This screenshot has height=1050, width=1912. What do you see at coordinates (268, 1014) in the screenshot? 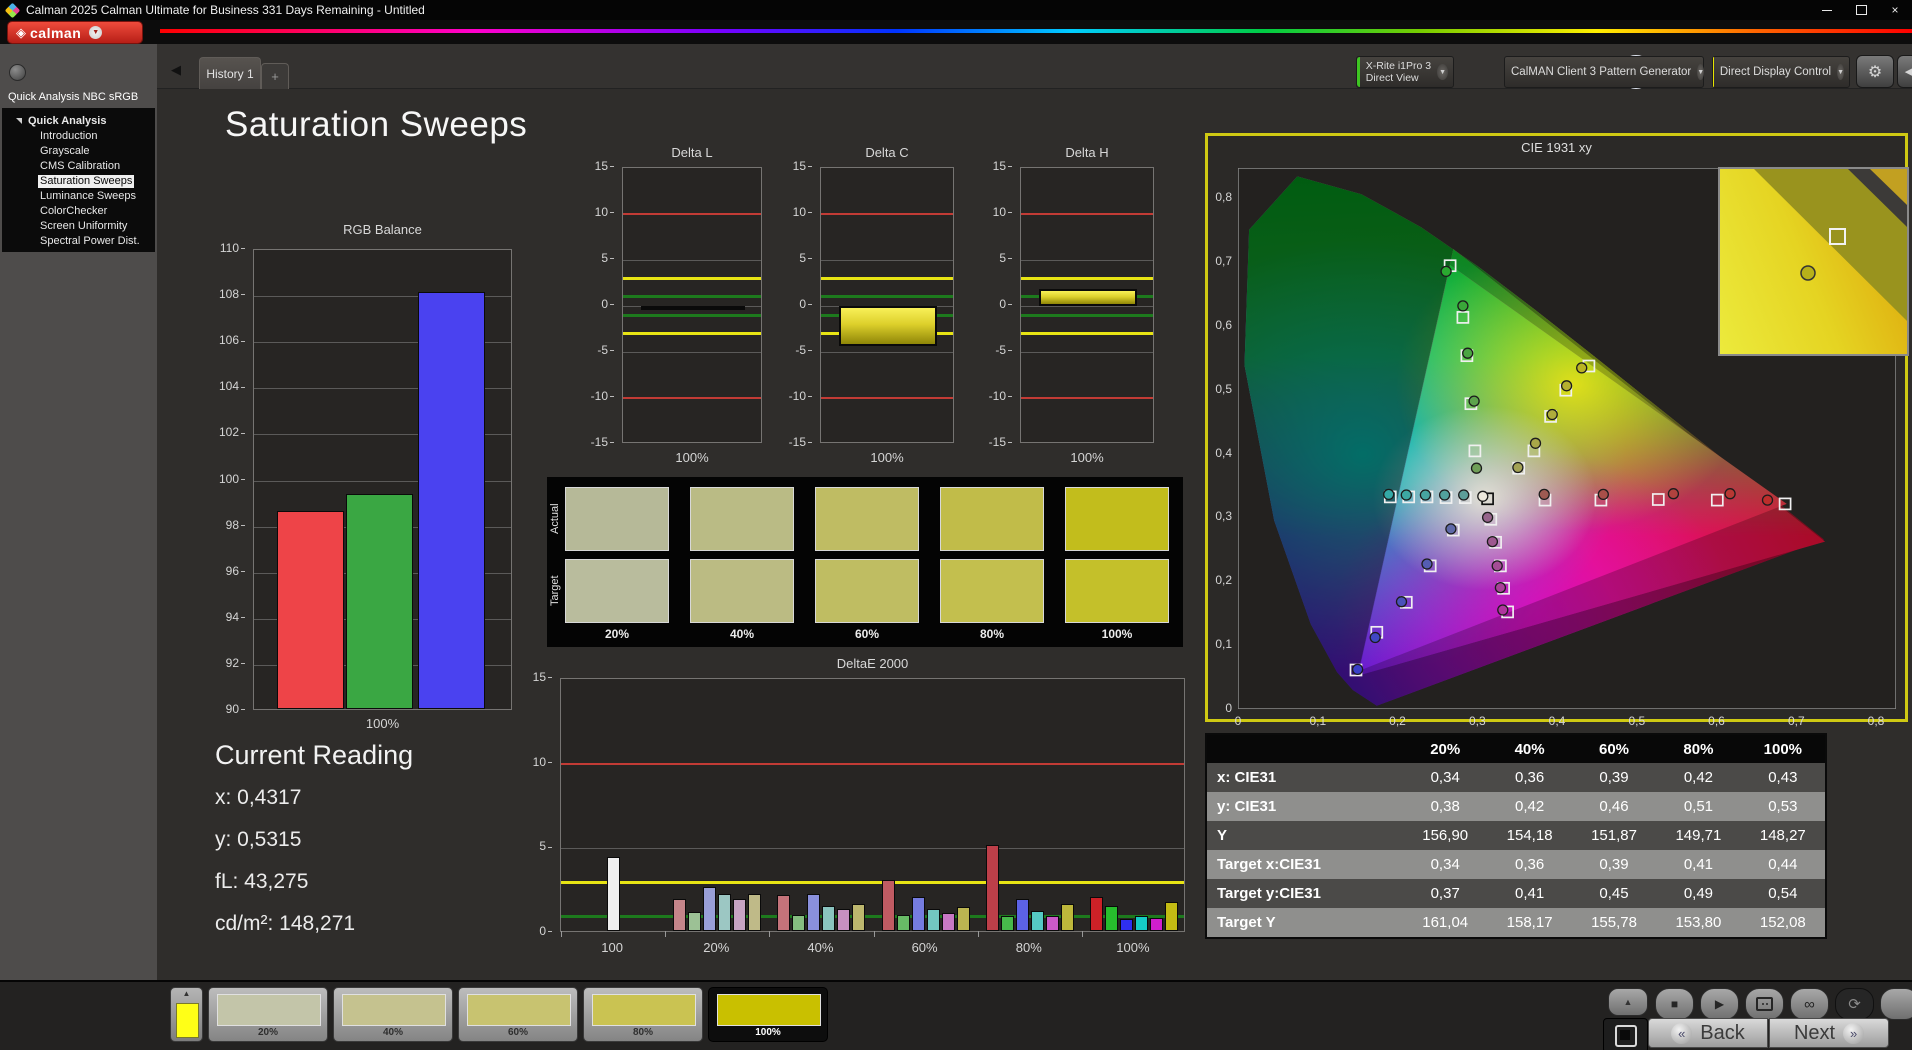
I see `pattern-thumb-20%: 20%` at bounding box center [268, 1014].